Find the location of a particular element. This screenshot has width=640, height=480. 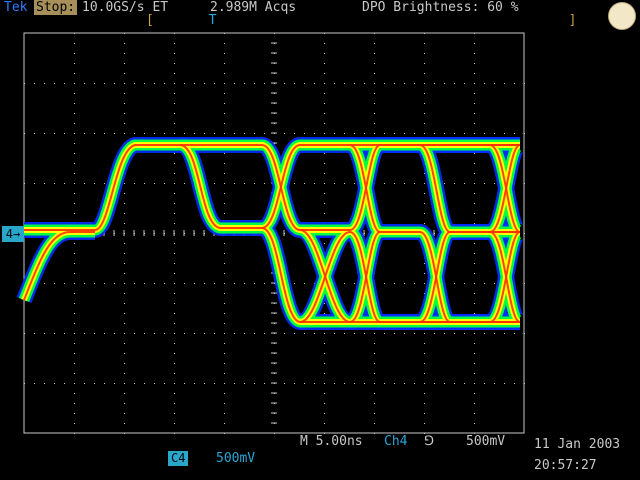

trigger-slope-icon: ⅁ is located at coordinates (429, 441).